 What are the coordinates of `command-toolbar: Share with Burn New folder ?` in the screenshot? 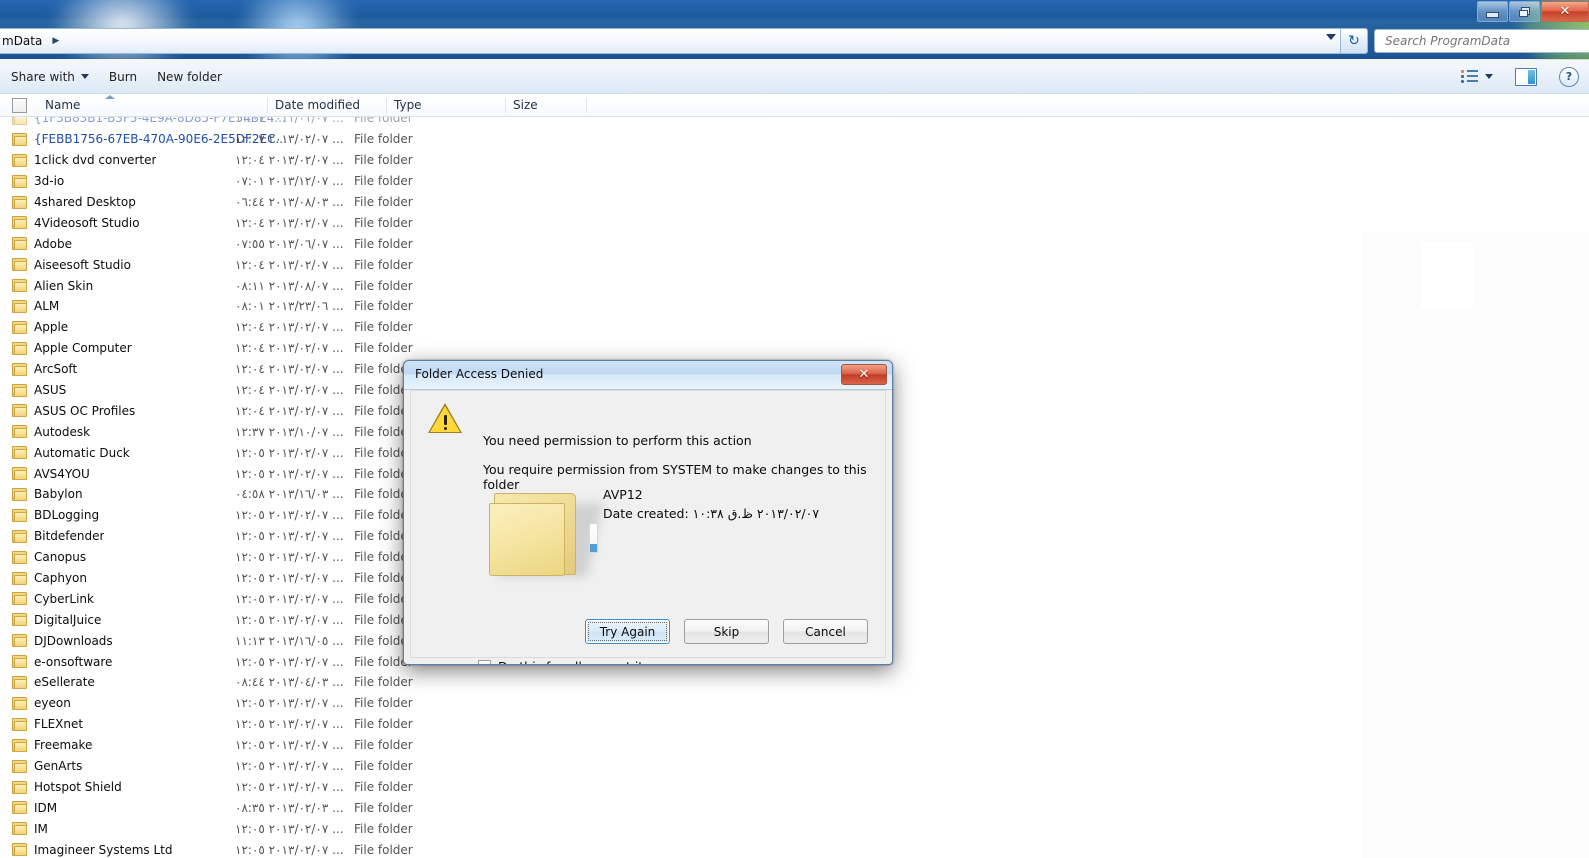 It's located at (794, 77).